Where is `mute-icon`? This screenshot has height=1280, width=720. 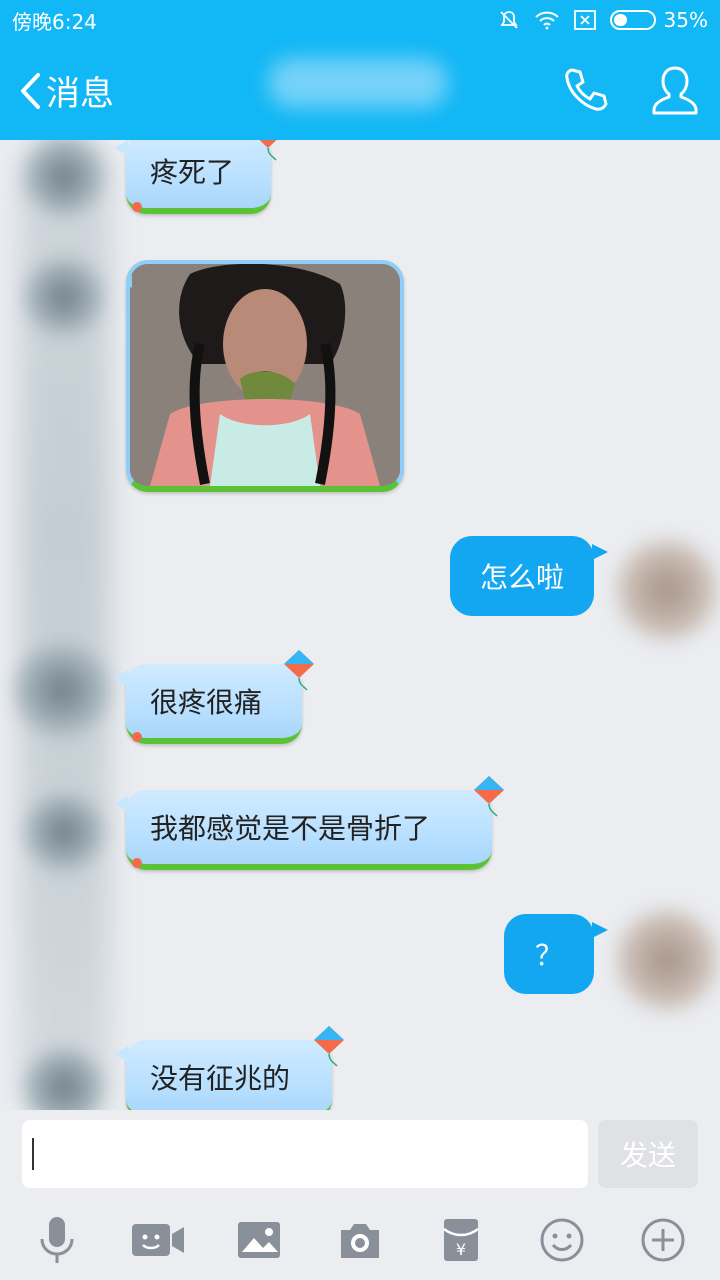
mute-icon is located at coordinates (509, 20).